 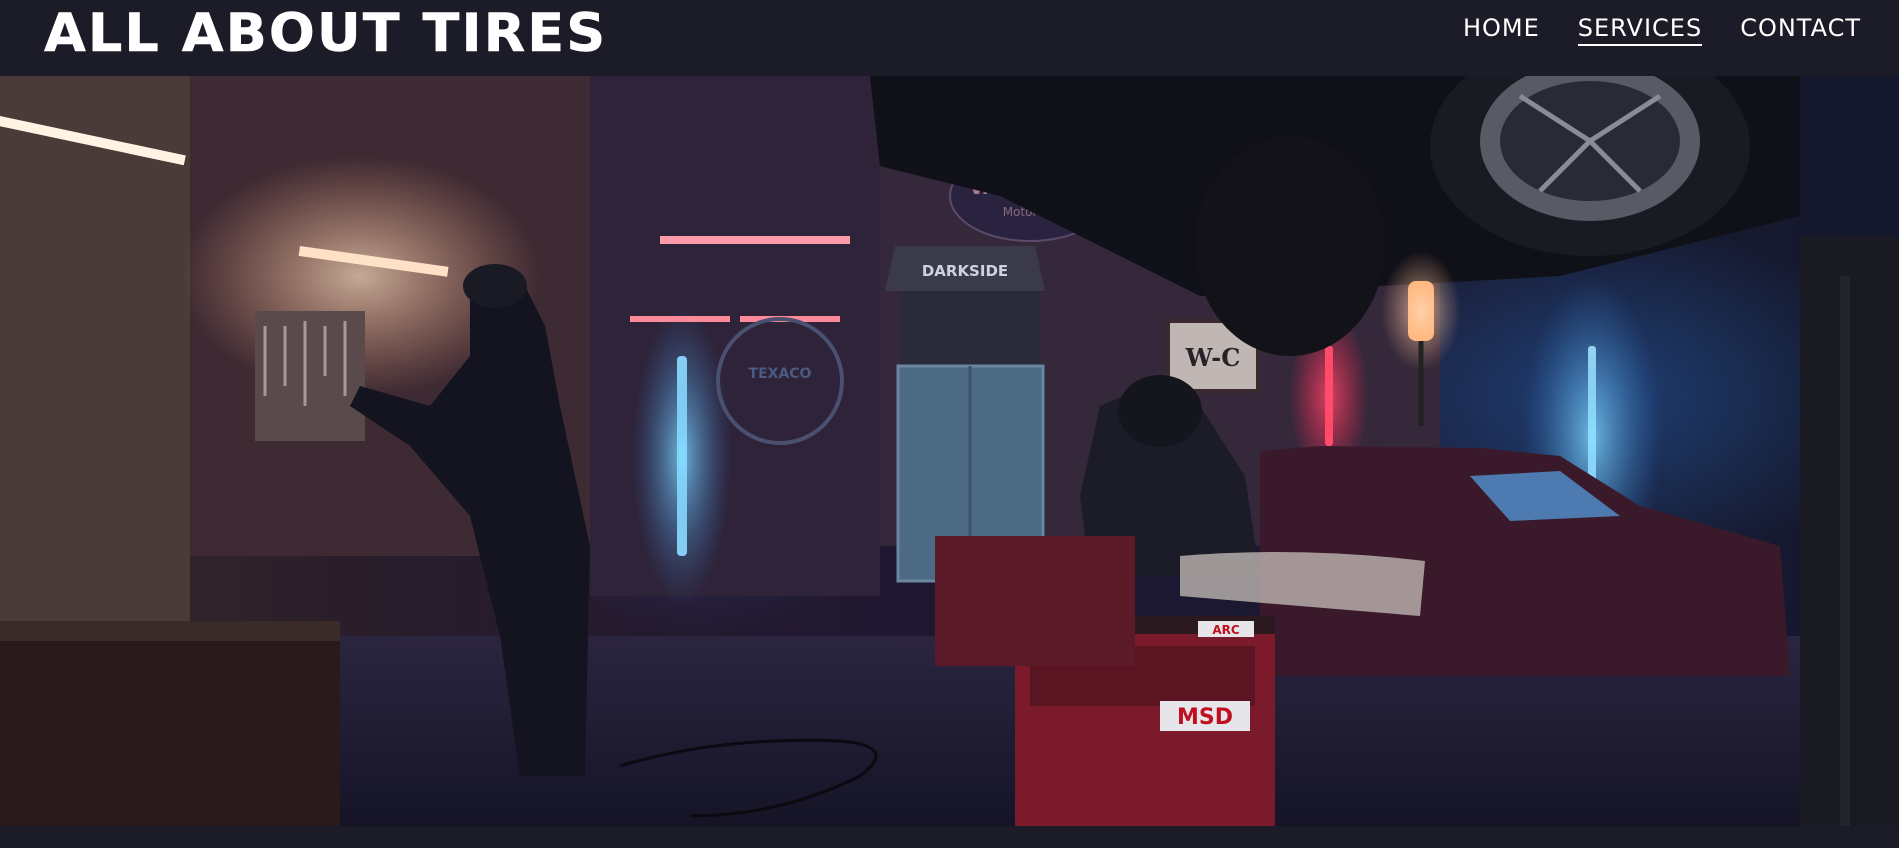 What do you see at coordinates (95, 376) in the screenshot?
I see `left-wall` at bounding box center [95, 376].